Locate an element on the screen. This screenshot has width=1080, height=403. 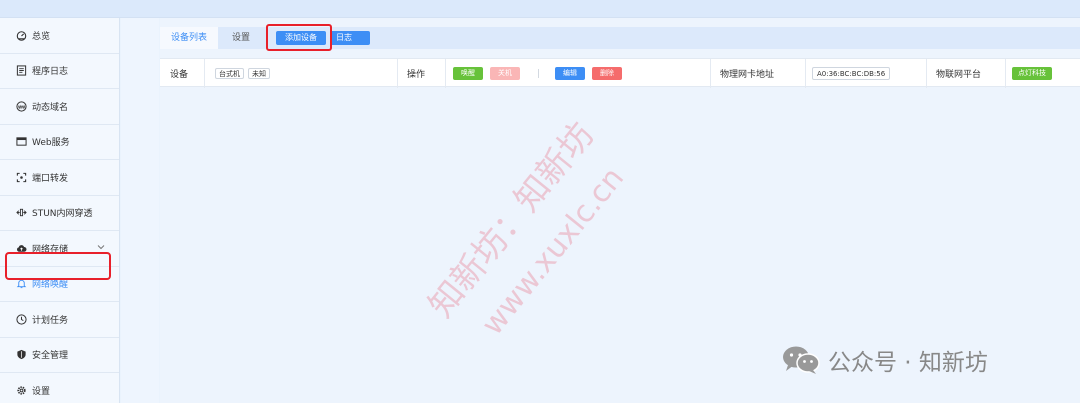
tab-device-list: 设备列表 is located at coordinates (189, 38).